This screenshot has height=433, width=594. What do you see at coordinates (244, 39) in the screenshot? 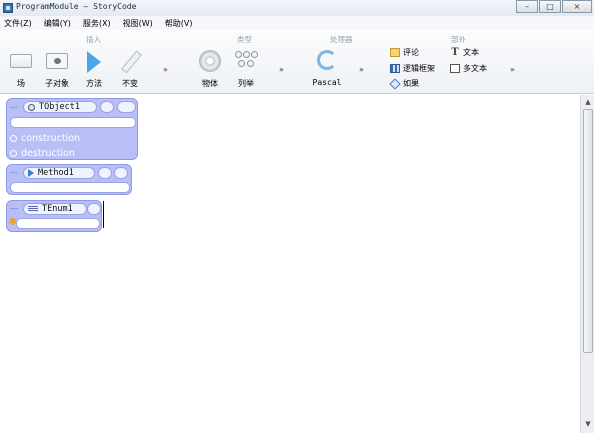
I see `group-title-type: 类型` at bounding box center [244, 39].